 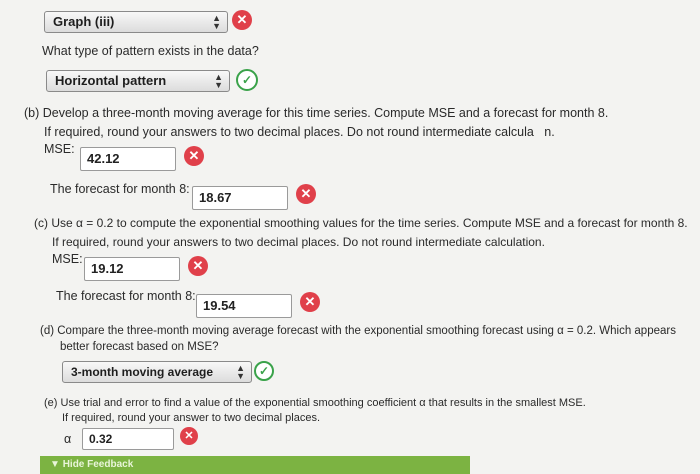 What do you see at coordinates (255, 465) in the screenshot?
I see `hide-feedback-button: ▼ Hide Feedback` at bounding box center [255, 465].